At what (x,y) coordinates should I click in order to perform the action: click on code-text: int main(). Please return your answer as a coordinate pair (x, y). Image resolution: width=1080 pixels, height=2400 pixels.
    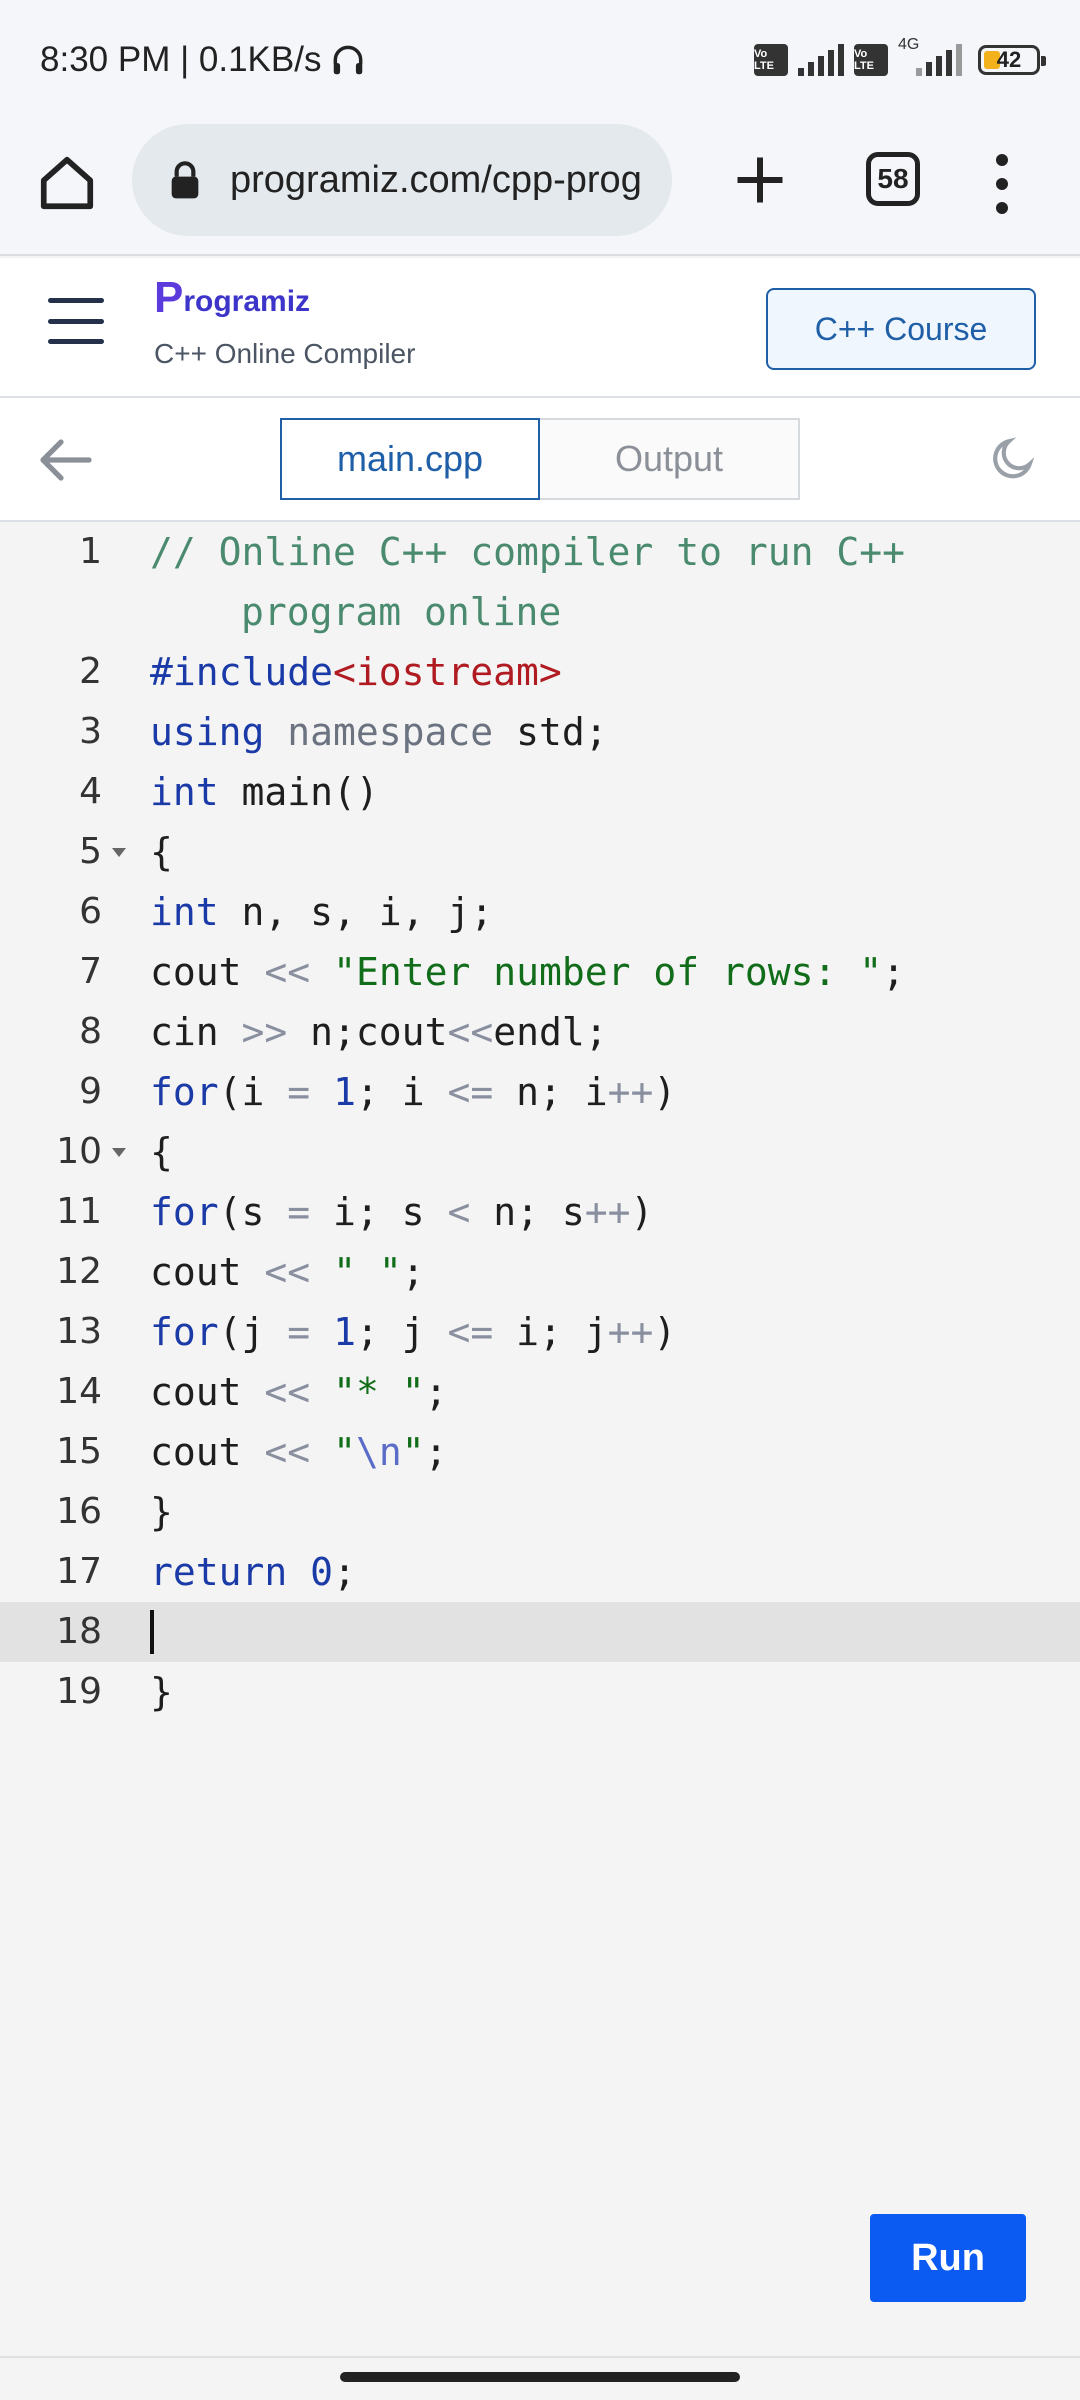
    Looking at the image, I should click on (264, 792).